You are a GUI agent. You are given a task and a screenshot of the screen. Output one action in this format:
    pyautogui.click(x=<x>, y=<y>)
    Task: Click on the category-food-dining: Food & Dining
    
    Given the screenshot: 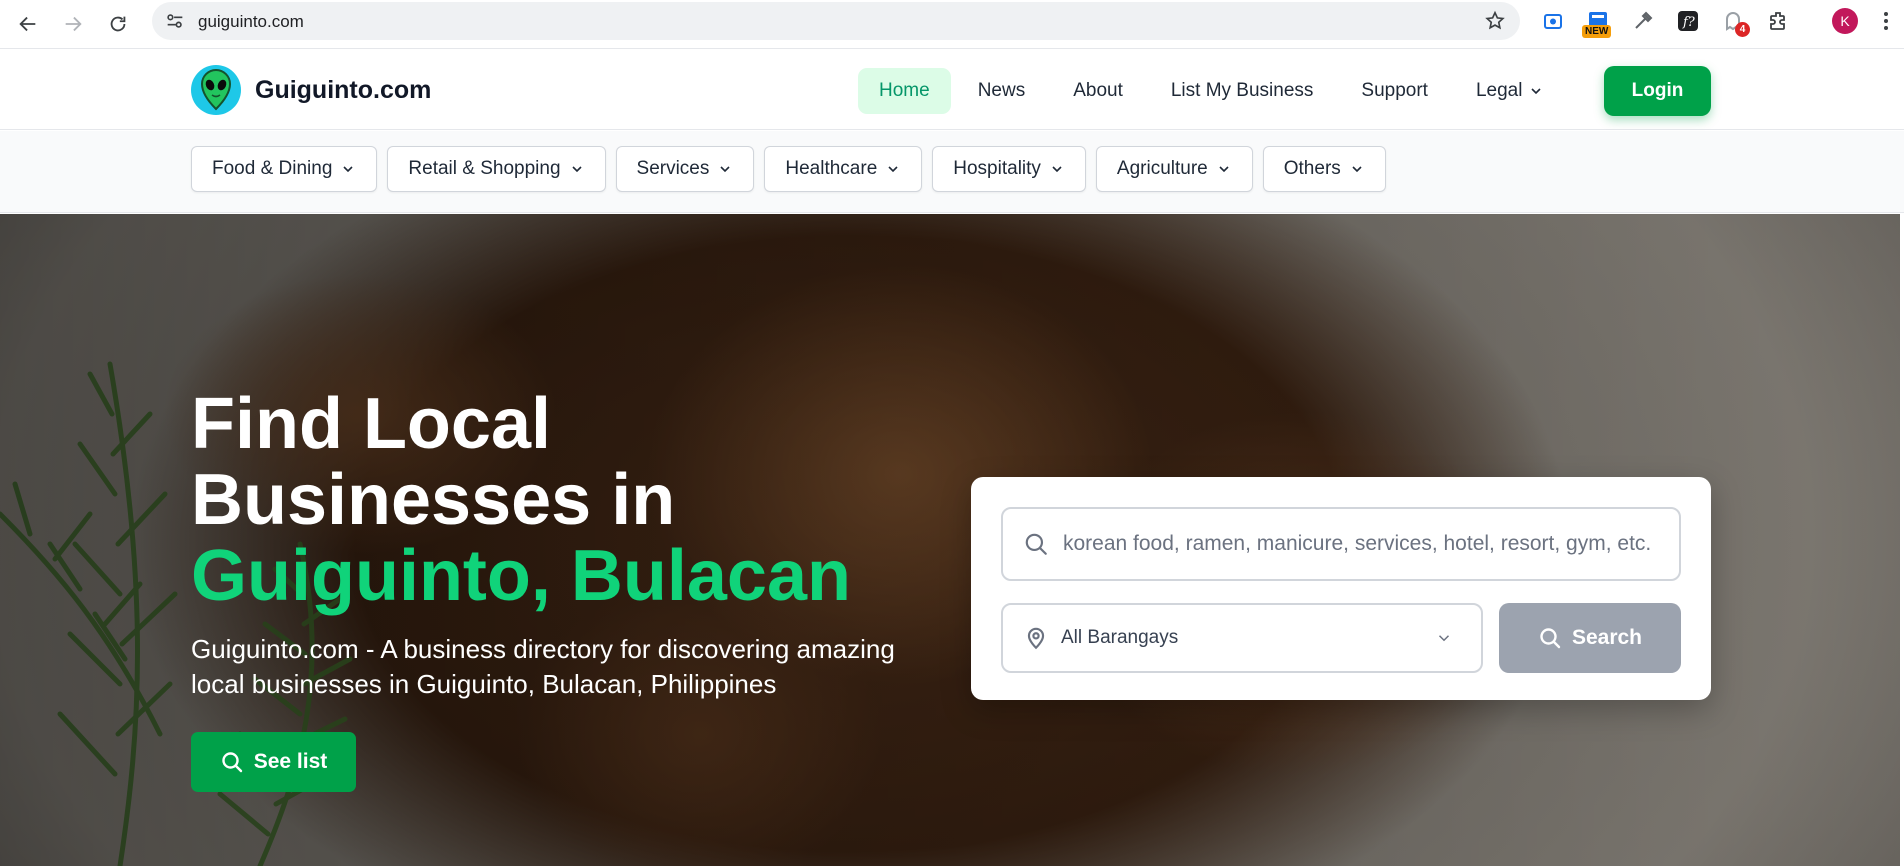 What is the action you would take?
    pyautogui.click(x=284, y=169)
    